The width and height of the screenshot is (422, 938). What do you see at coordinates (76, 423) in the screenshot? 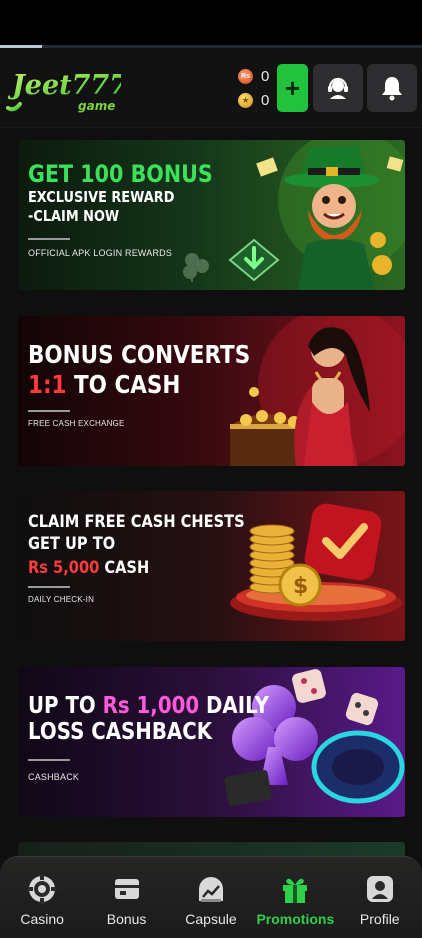
I see `banner-2-caption: FREE CASH EXCHANGE` at bounding box center [76, 423].